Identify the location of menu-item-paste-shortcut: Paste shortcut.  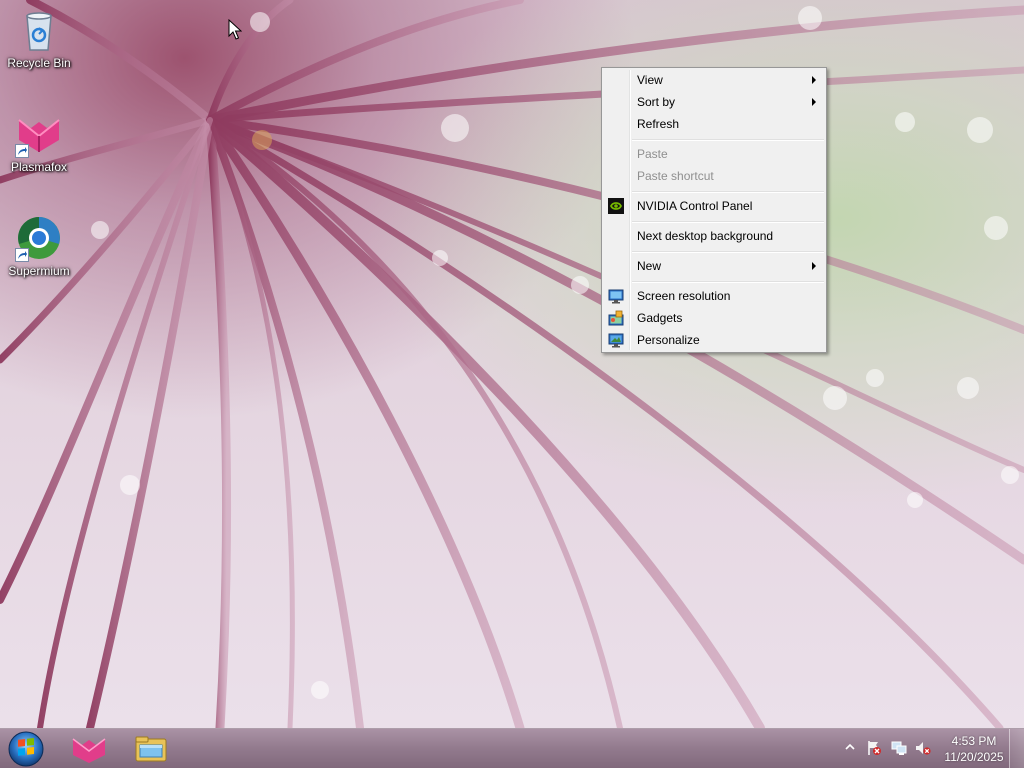
(714, 176).